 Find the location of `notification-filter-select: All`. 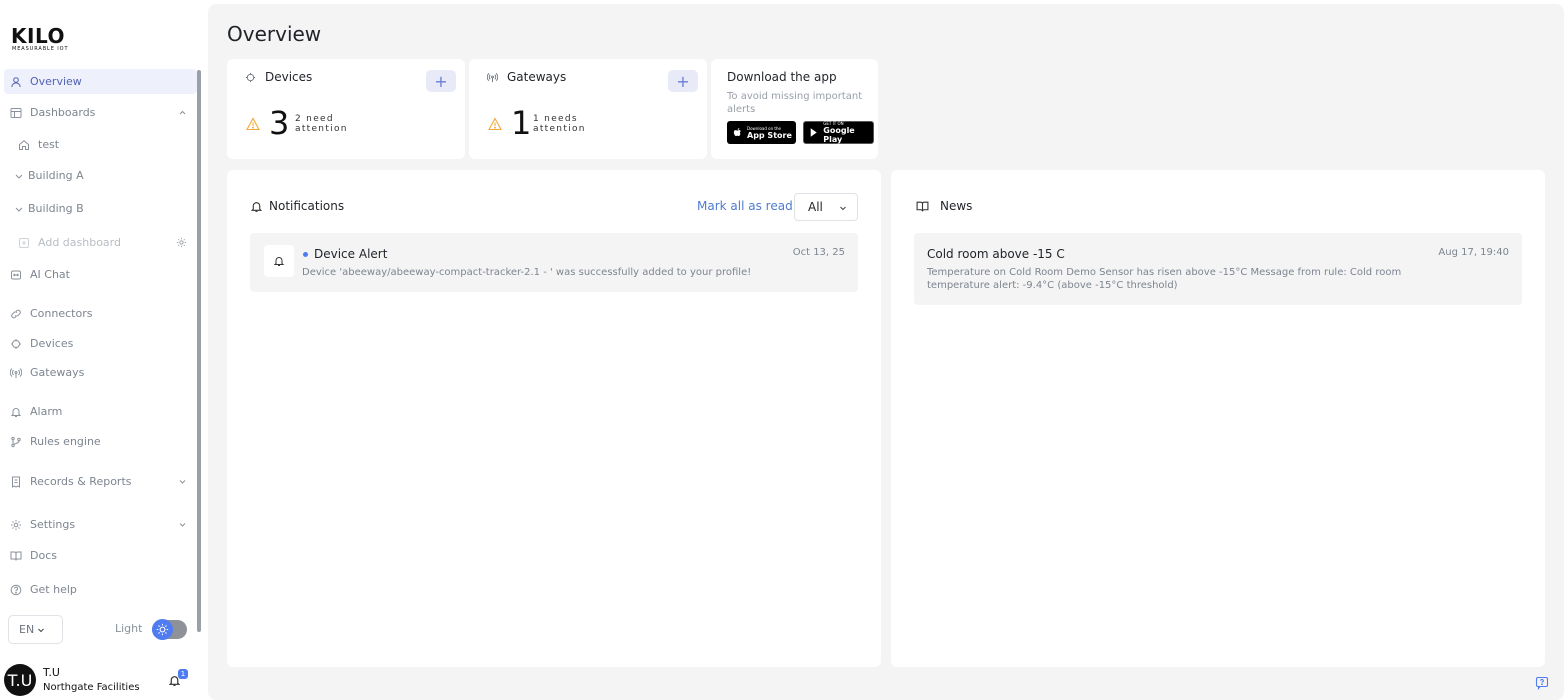

notification-filter-select: All is located at coordinates (826, 207).